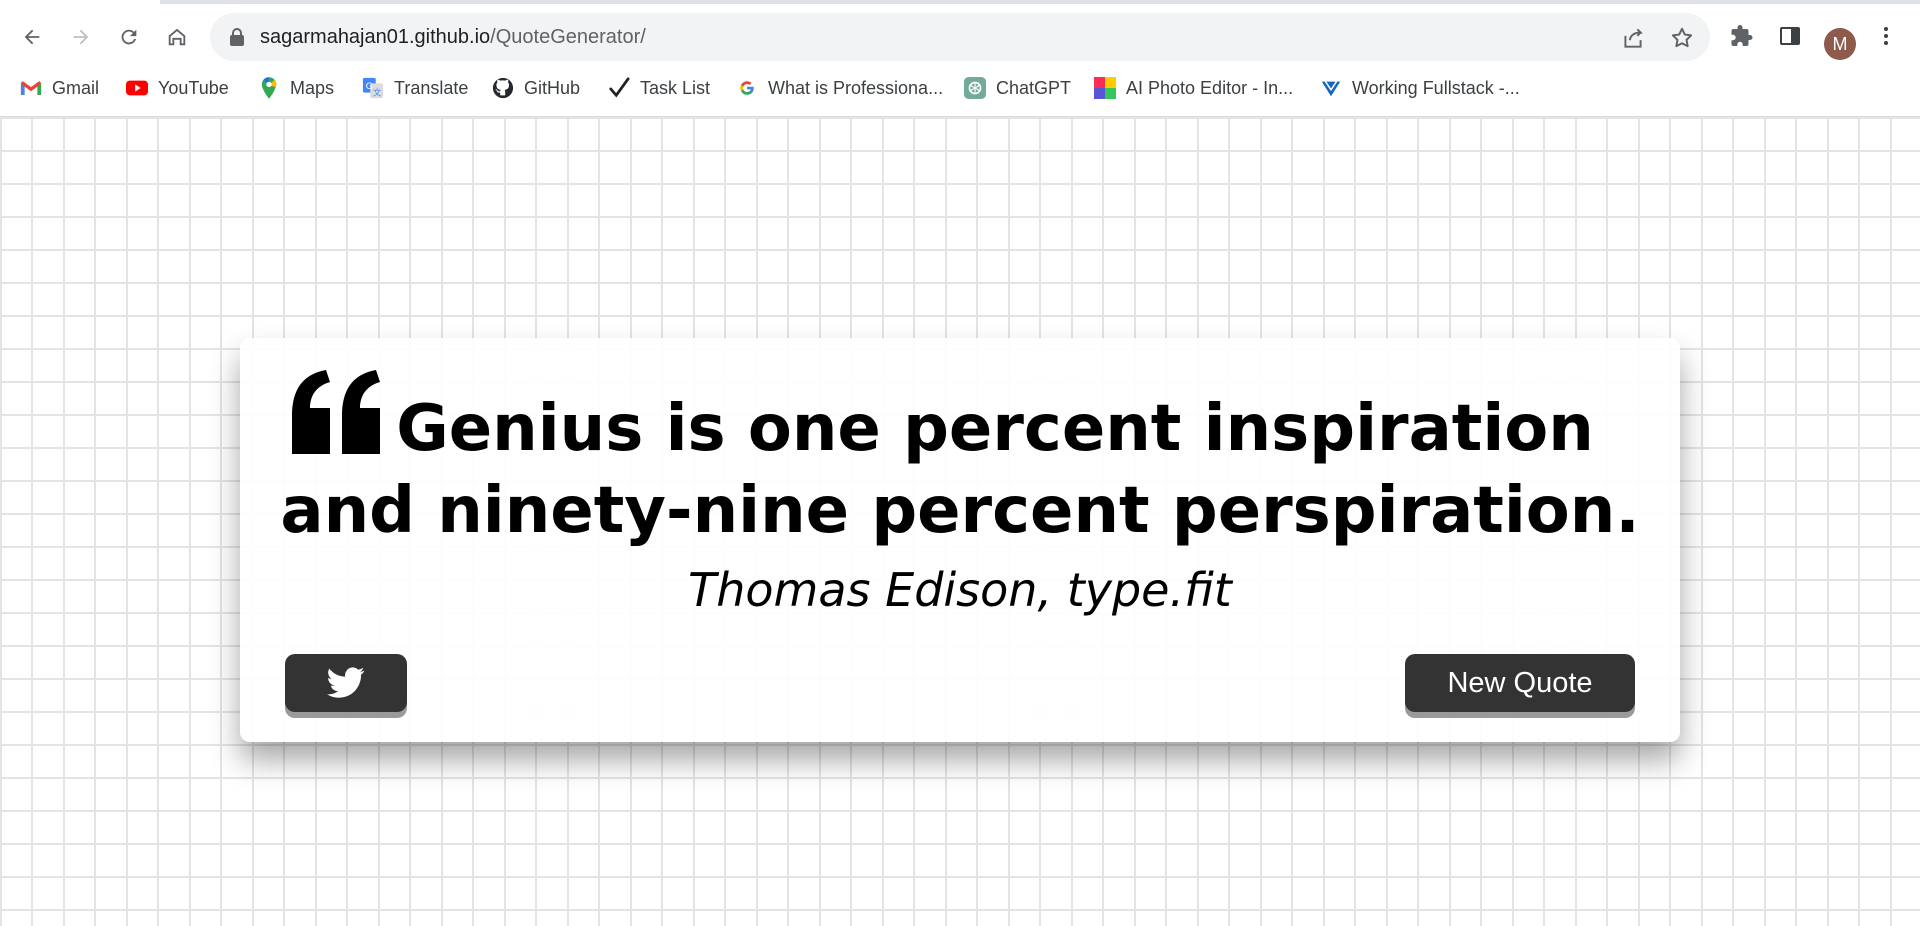  I want to click on back-button, so click(32, 37).